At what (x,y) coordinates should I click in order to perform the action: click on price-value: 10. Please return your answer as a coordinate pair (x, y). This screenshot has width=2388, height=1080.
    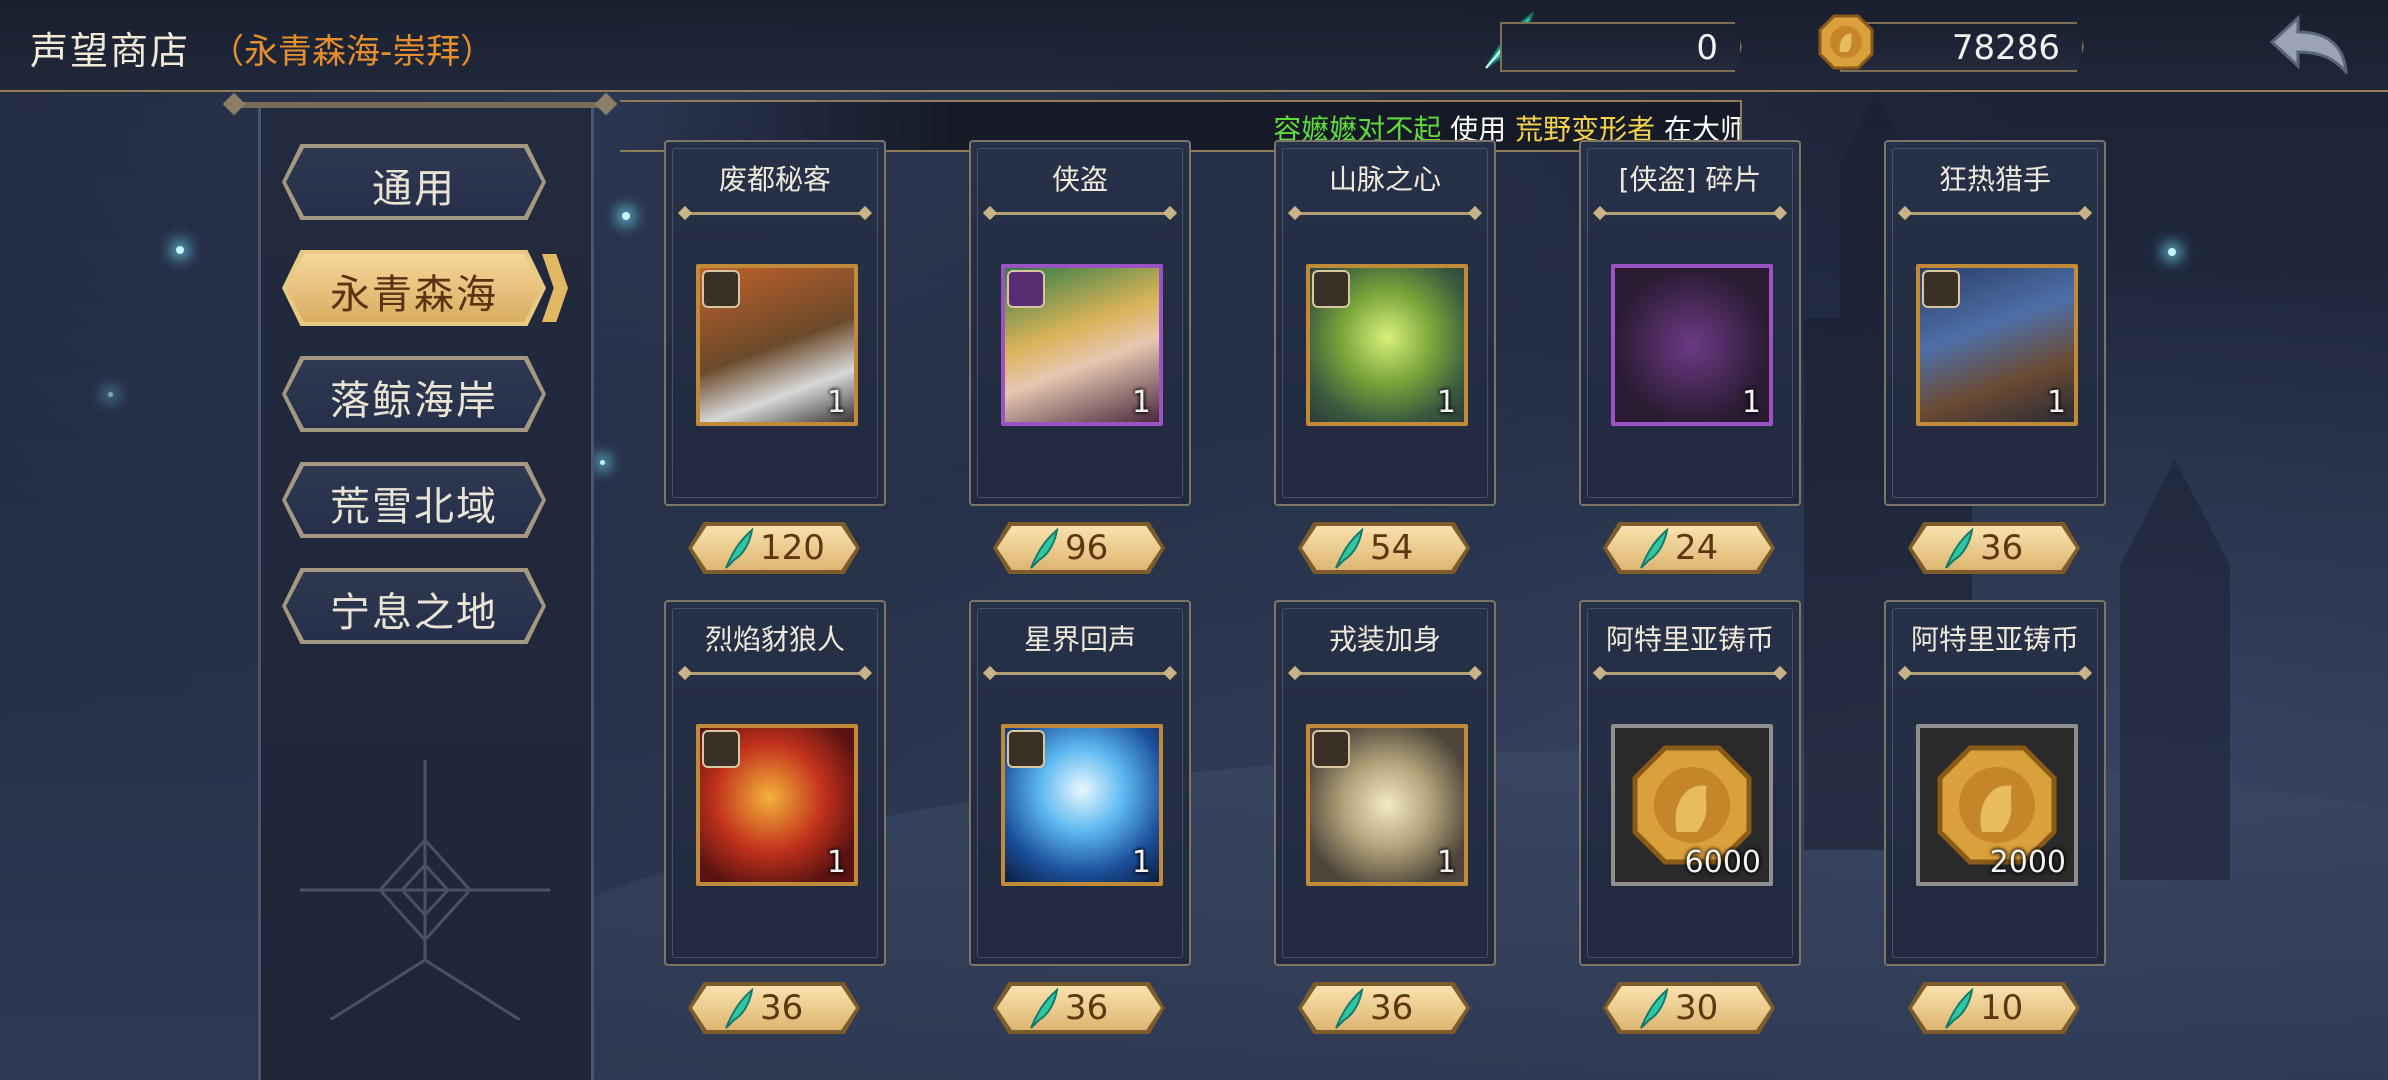
    Looking at the image, I should click on (2002, 1008).